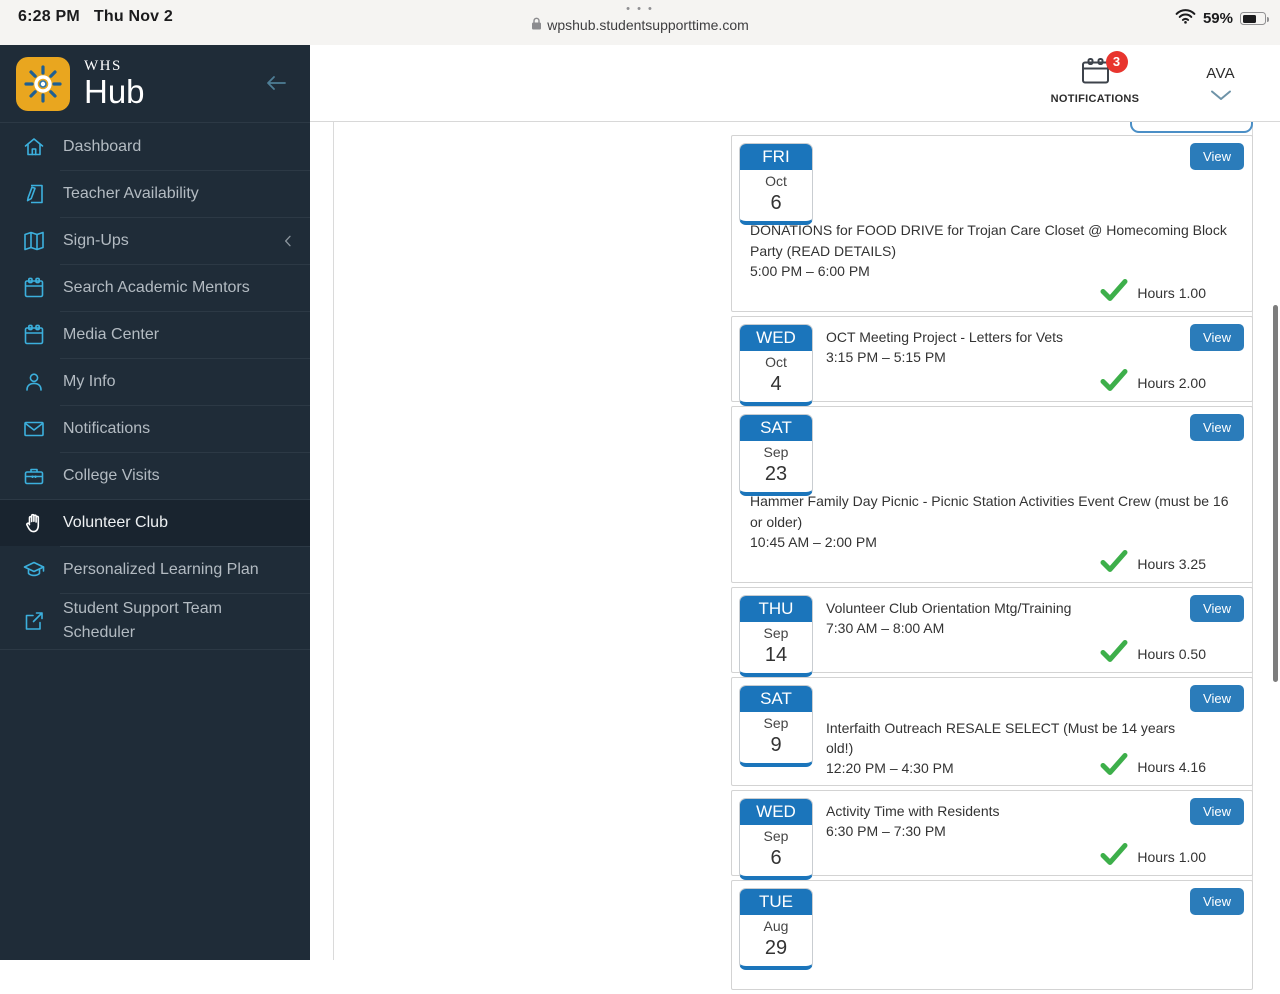 The width and height of the screenshot is (1280, 994). I want to click on date-badge-day: WED, so click(776, 338).